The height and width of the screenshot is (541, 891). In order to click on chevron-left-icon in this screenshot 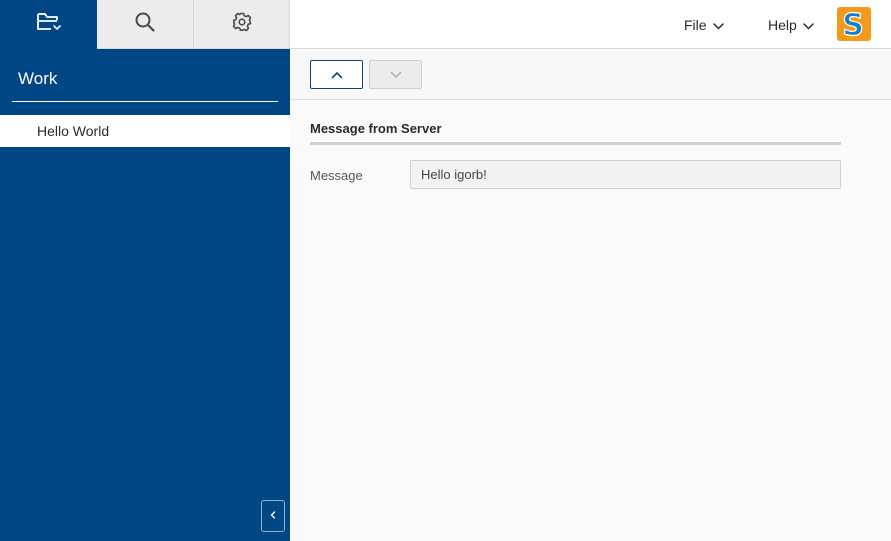, I will do `click(273, 516)`.